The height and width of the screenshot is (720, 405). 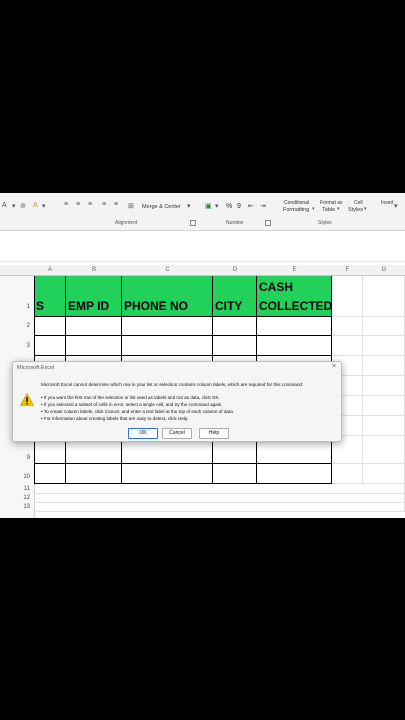 I want to click on cell-styles-button: Styles, so click(x=355, y=210).